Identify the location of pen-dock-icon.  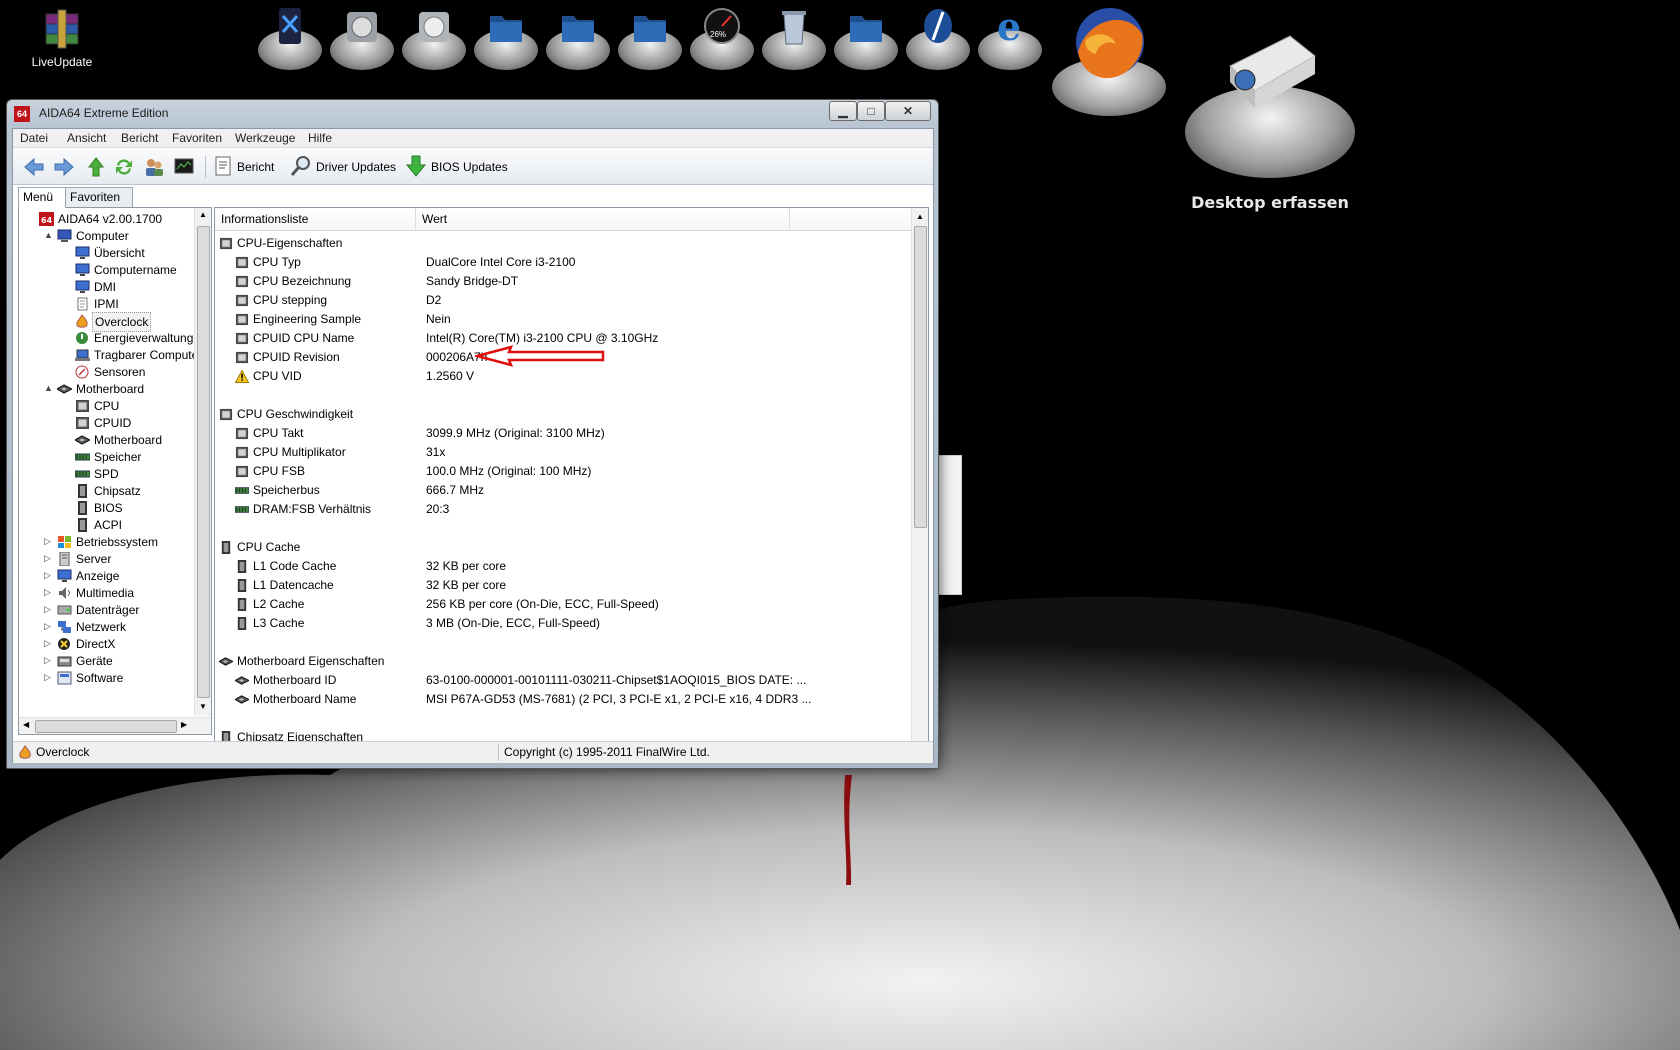
(937, 39).